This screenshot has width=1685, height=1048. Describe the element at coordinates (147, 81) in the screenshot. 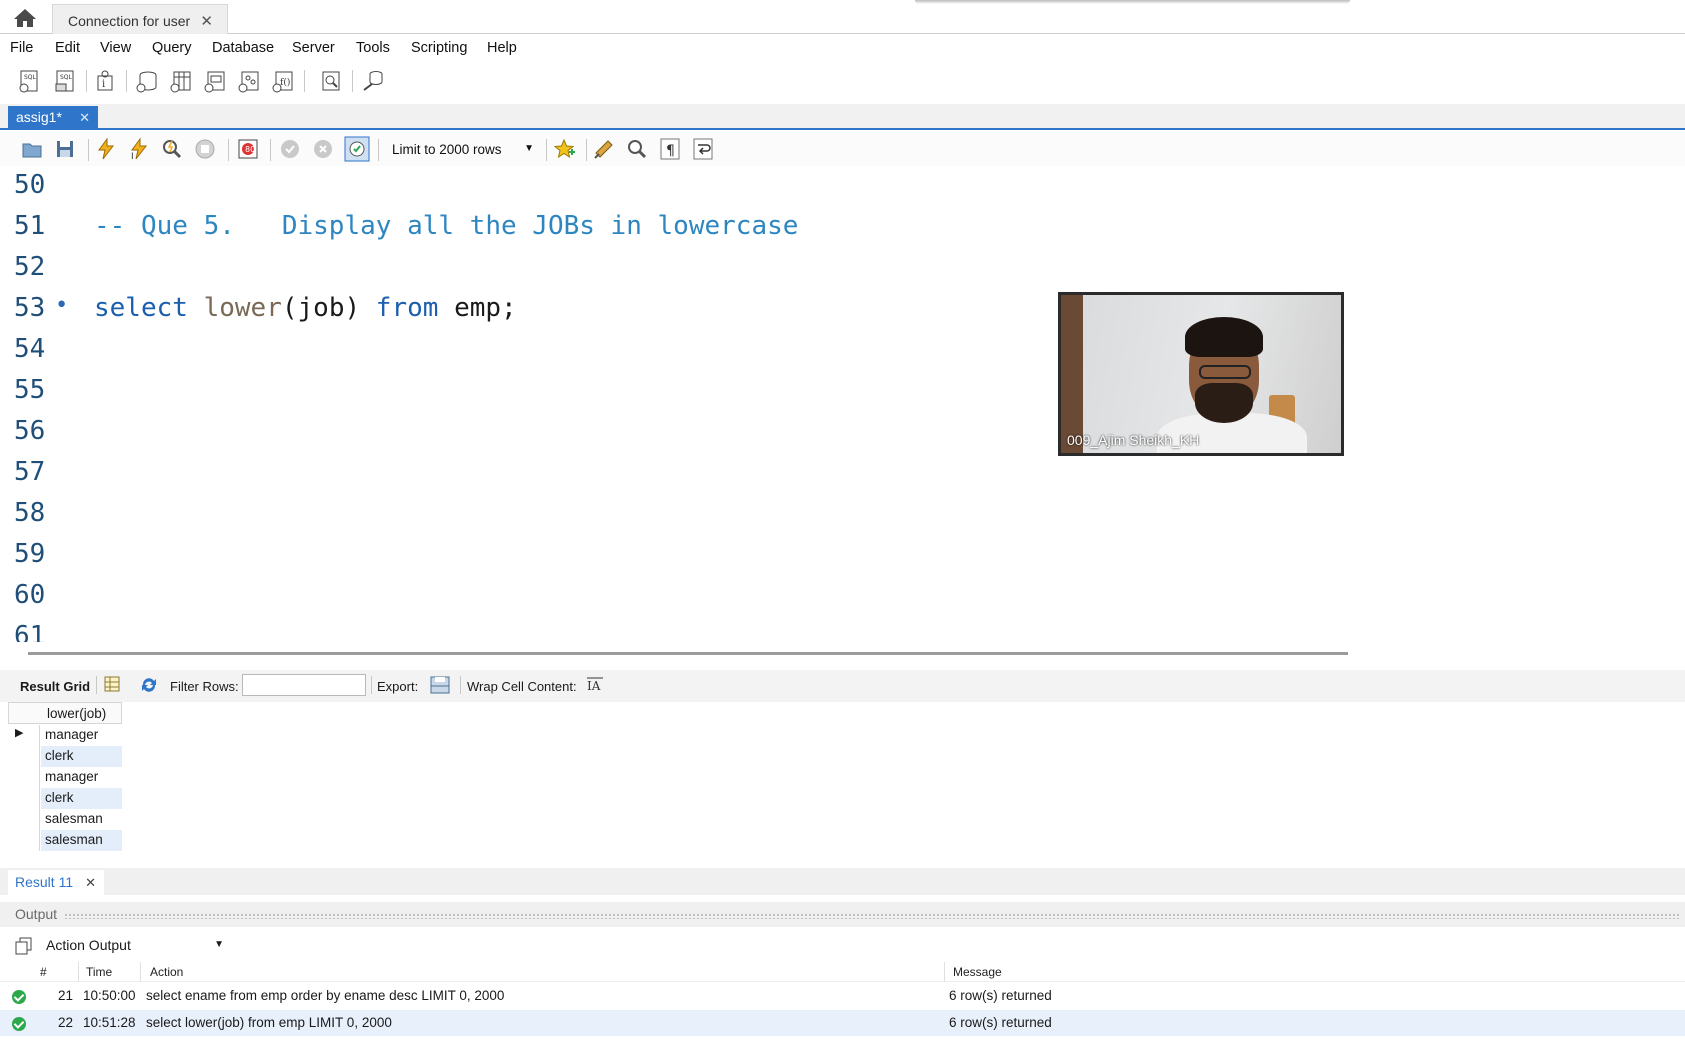

I see `create-schema-icon` at that location.